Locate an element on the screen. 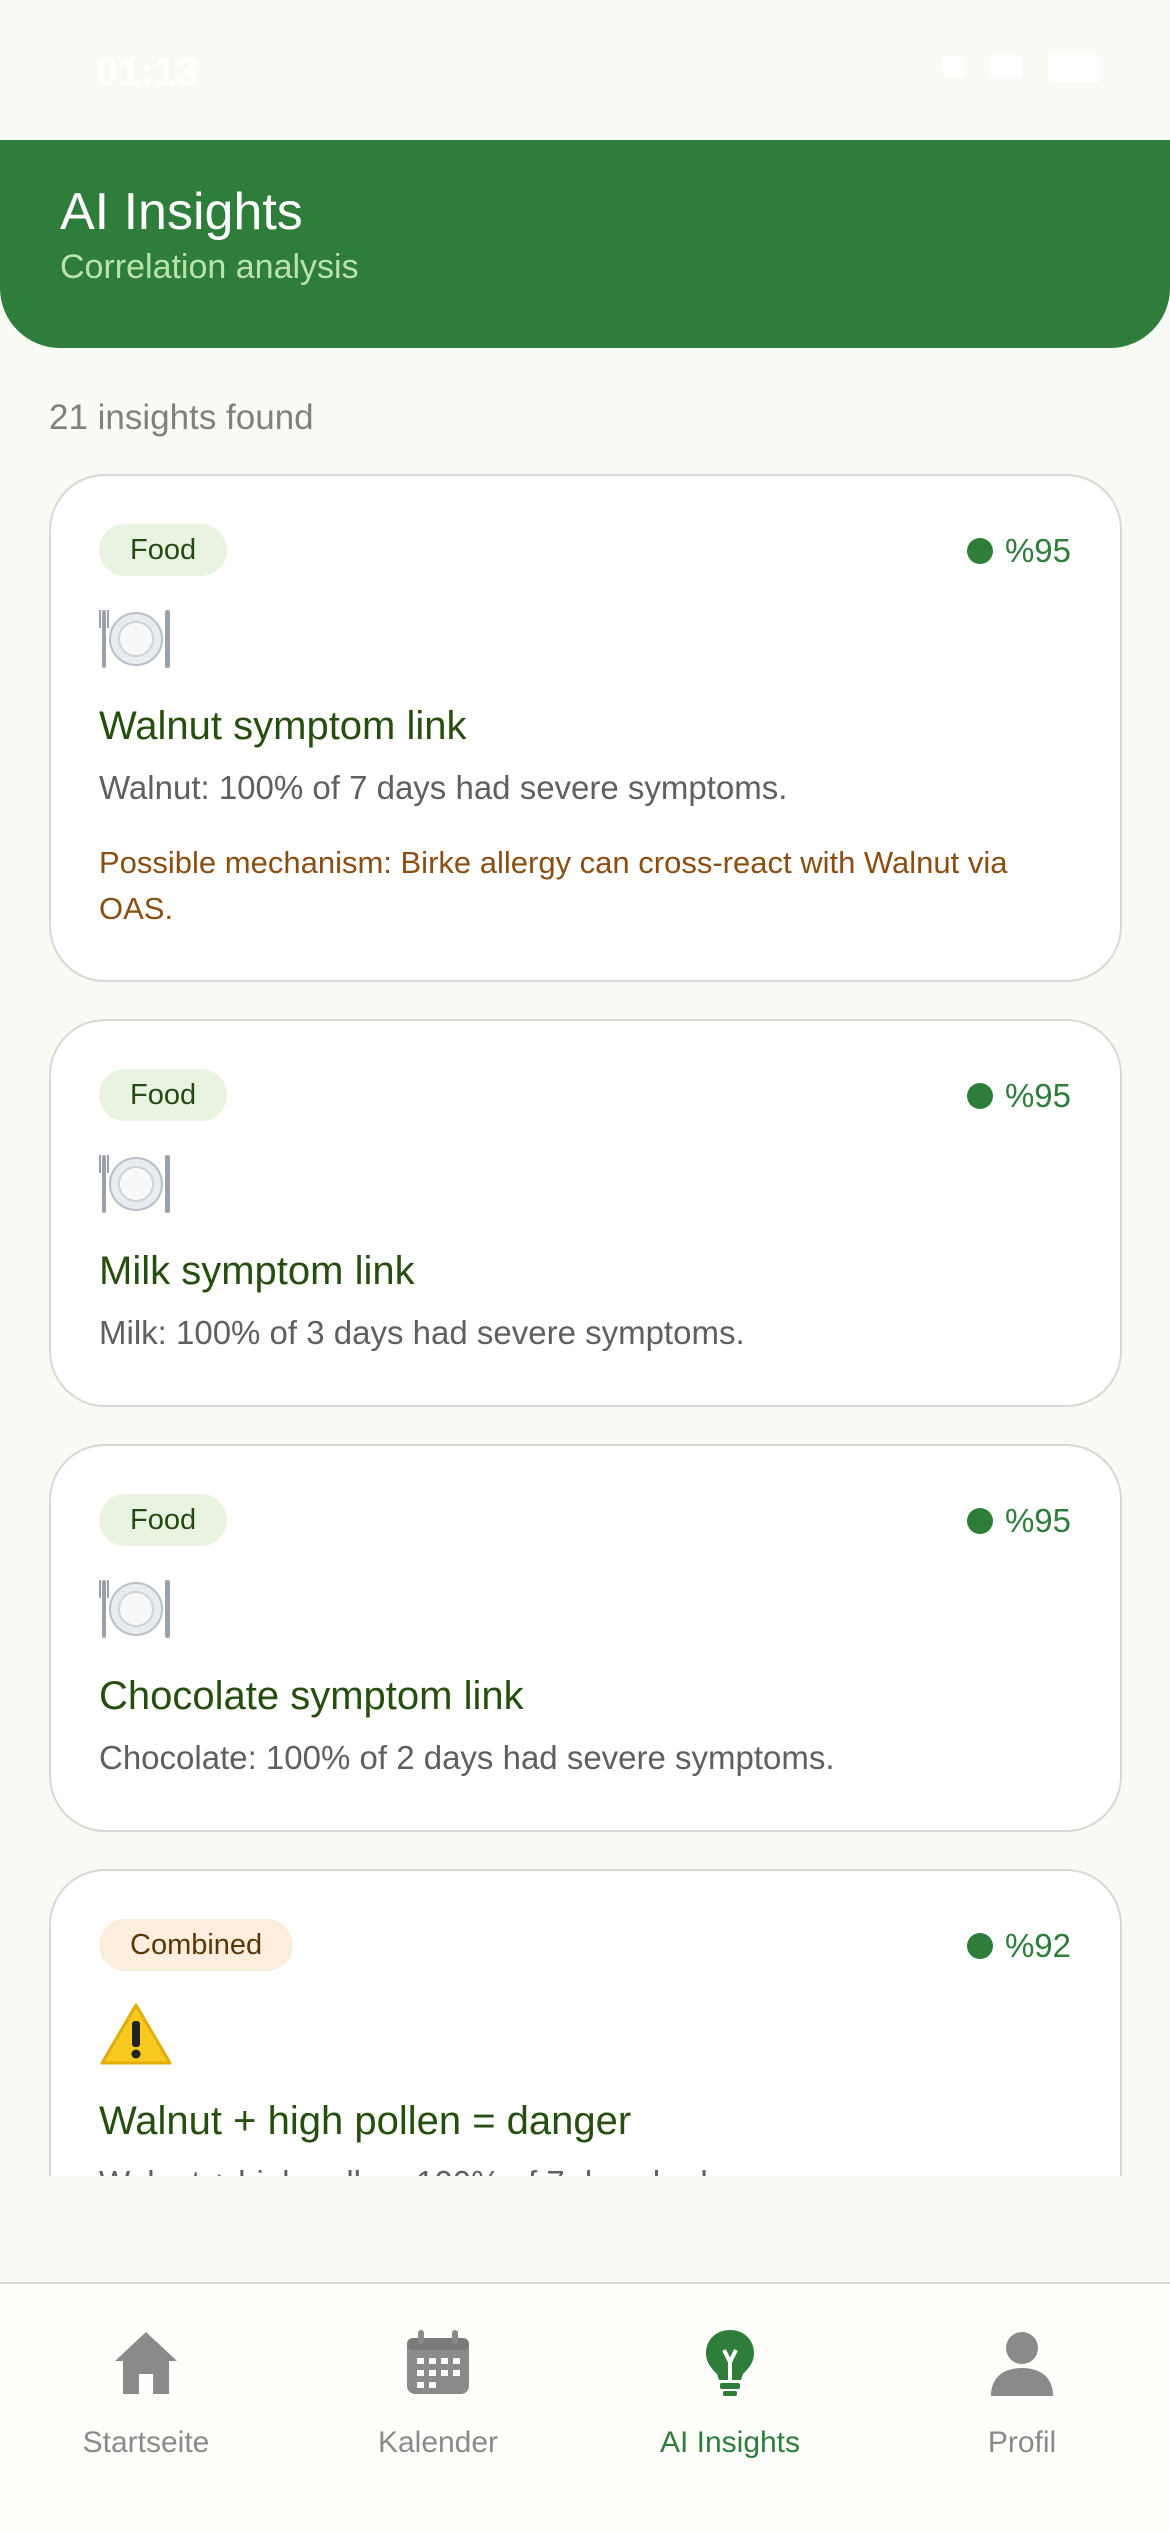  signal-icon is located at coordinates (953, 67).